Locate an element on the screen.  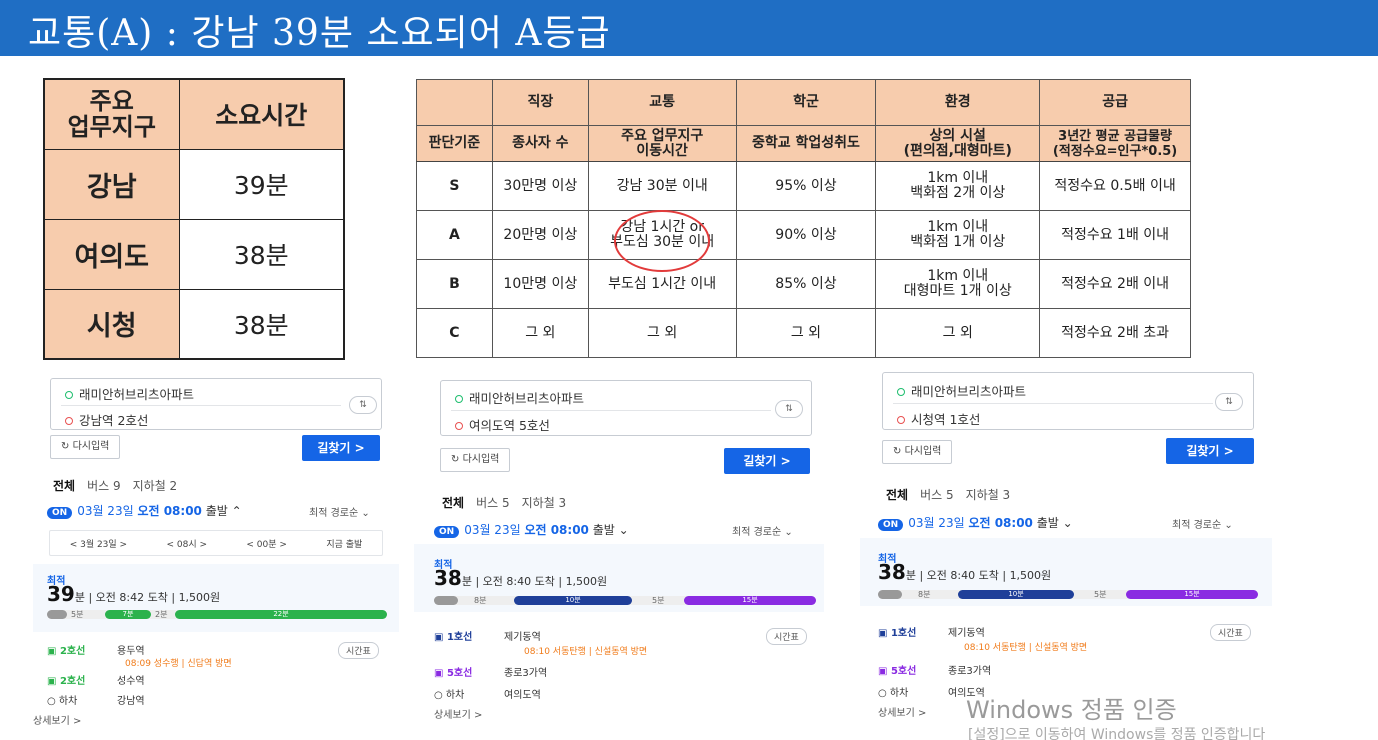
time-text: 오전 08:00 is located at coordinates (1000, 523).